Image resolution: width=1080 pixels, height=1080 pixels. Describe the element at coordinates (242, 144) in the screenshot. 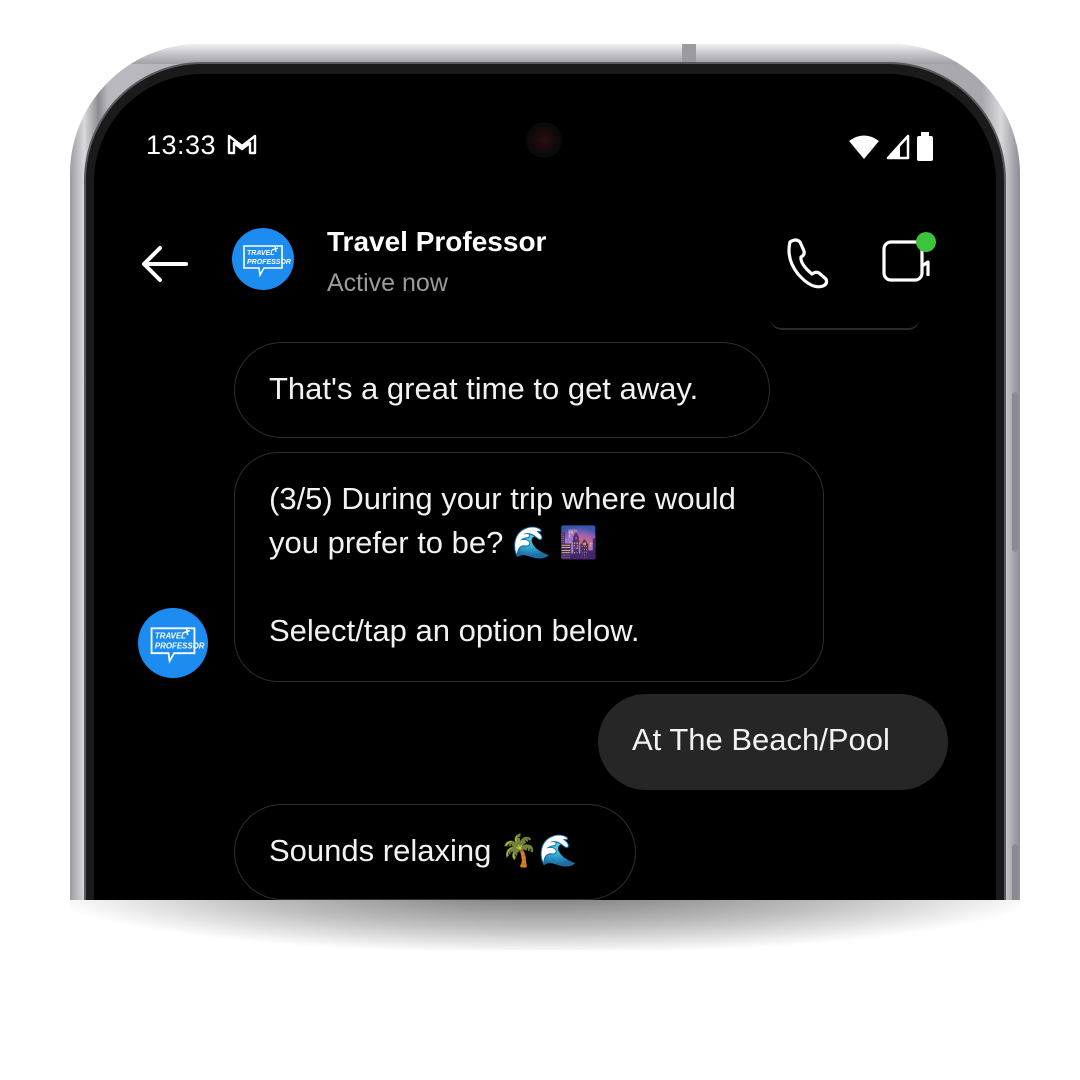

I see `gmail-icon` at that location.